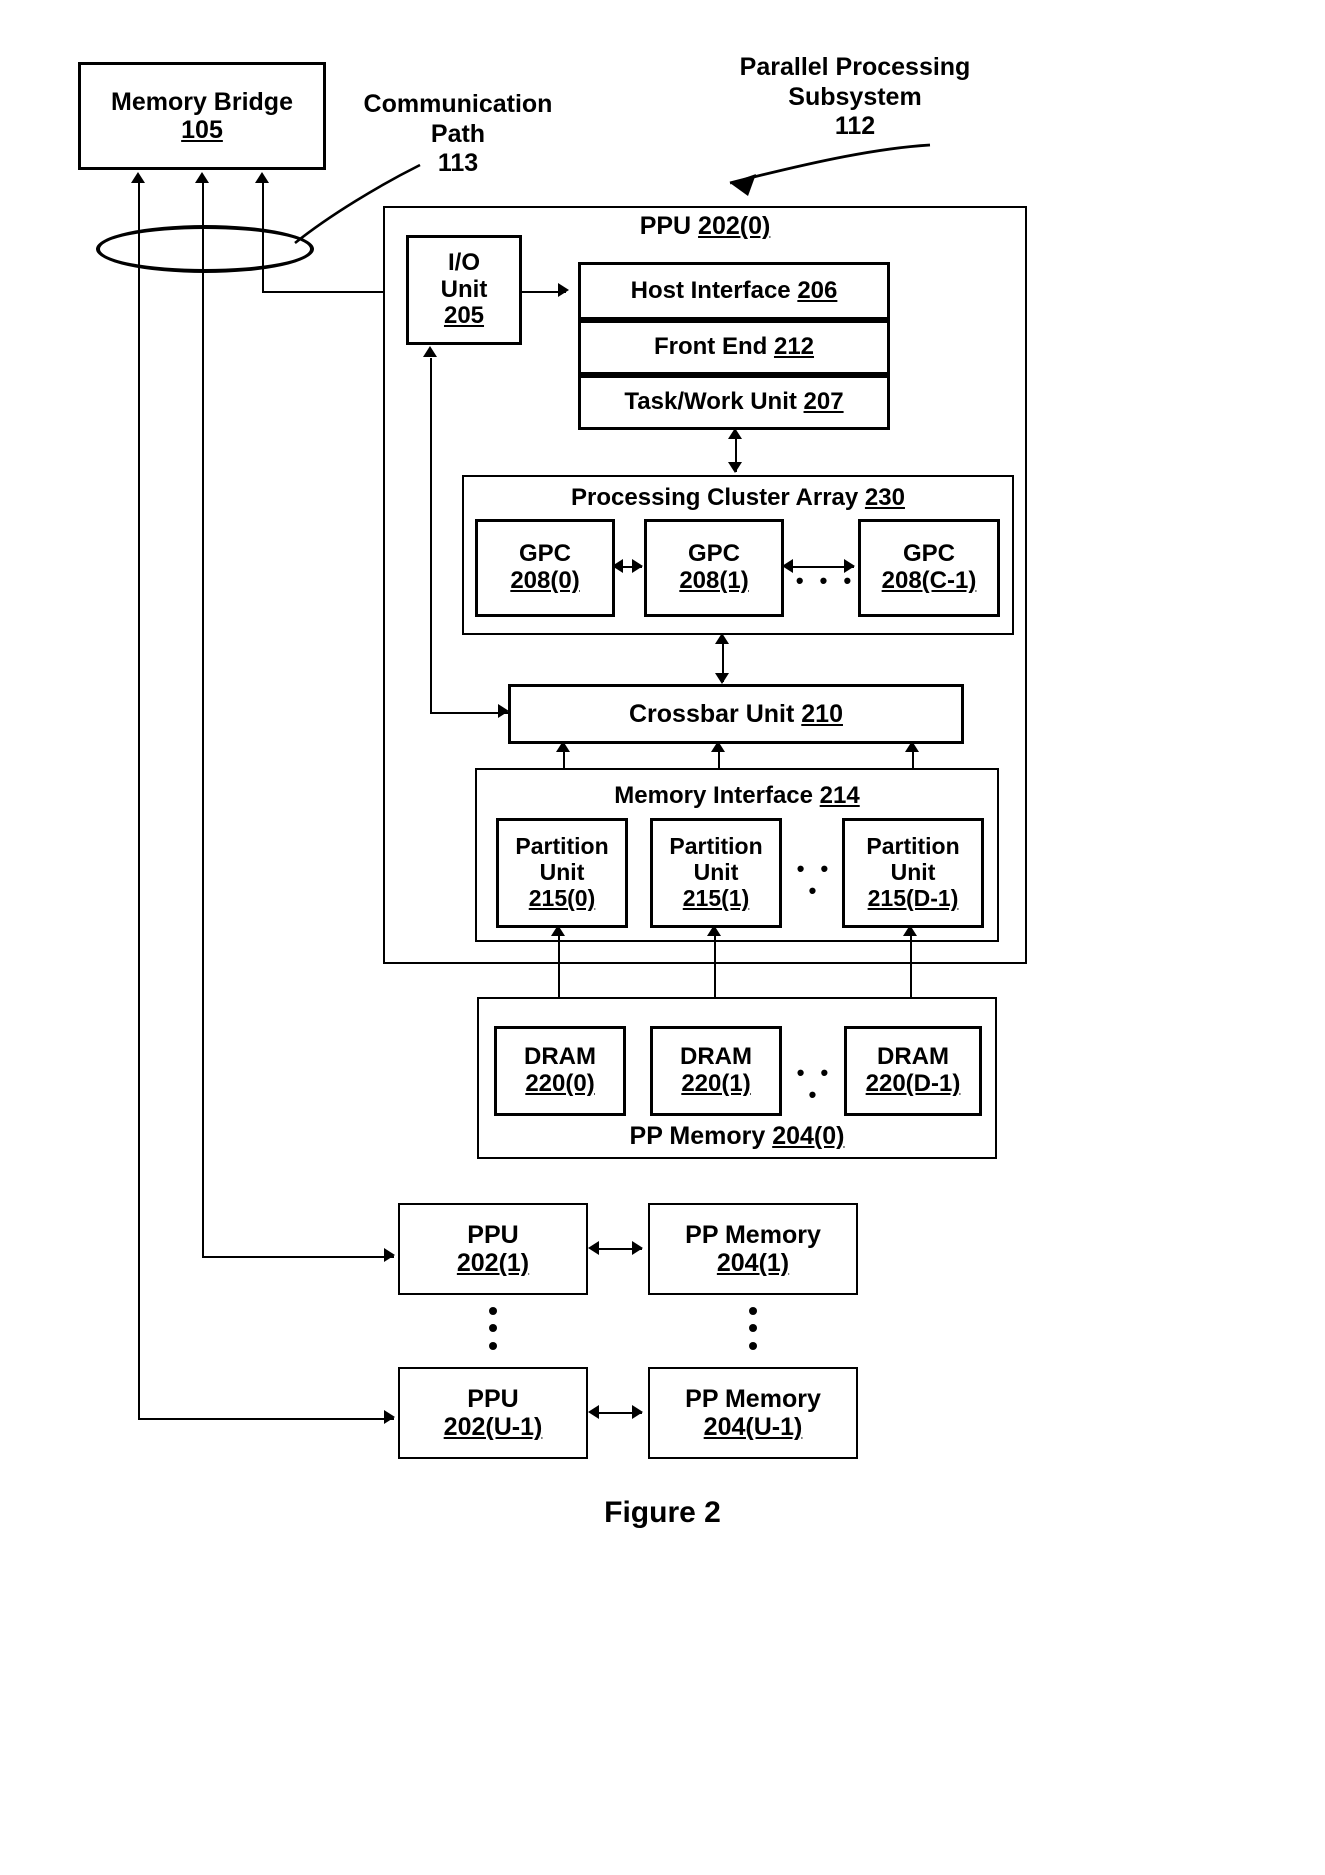  I want to click on taskwork-to-pca-arrow-up, so click(735, 433).